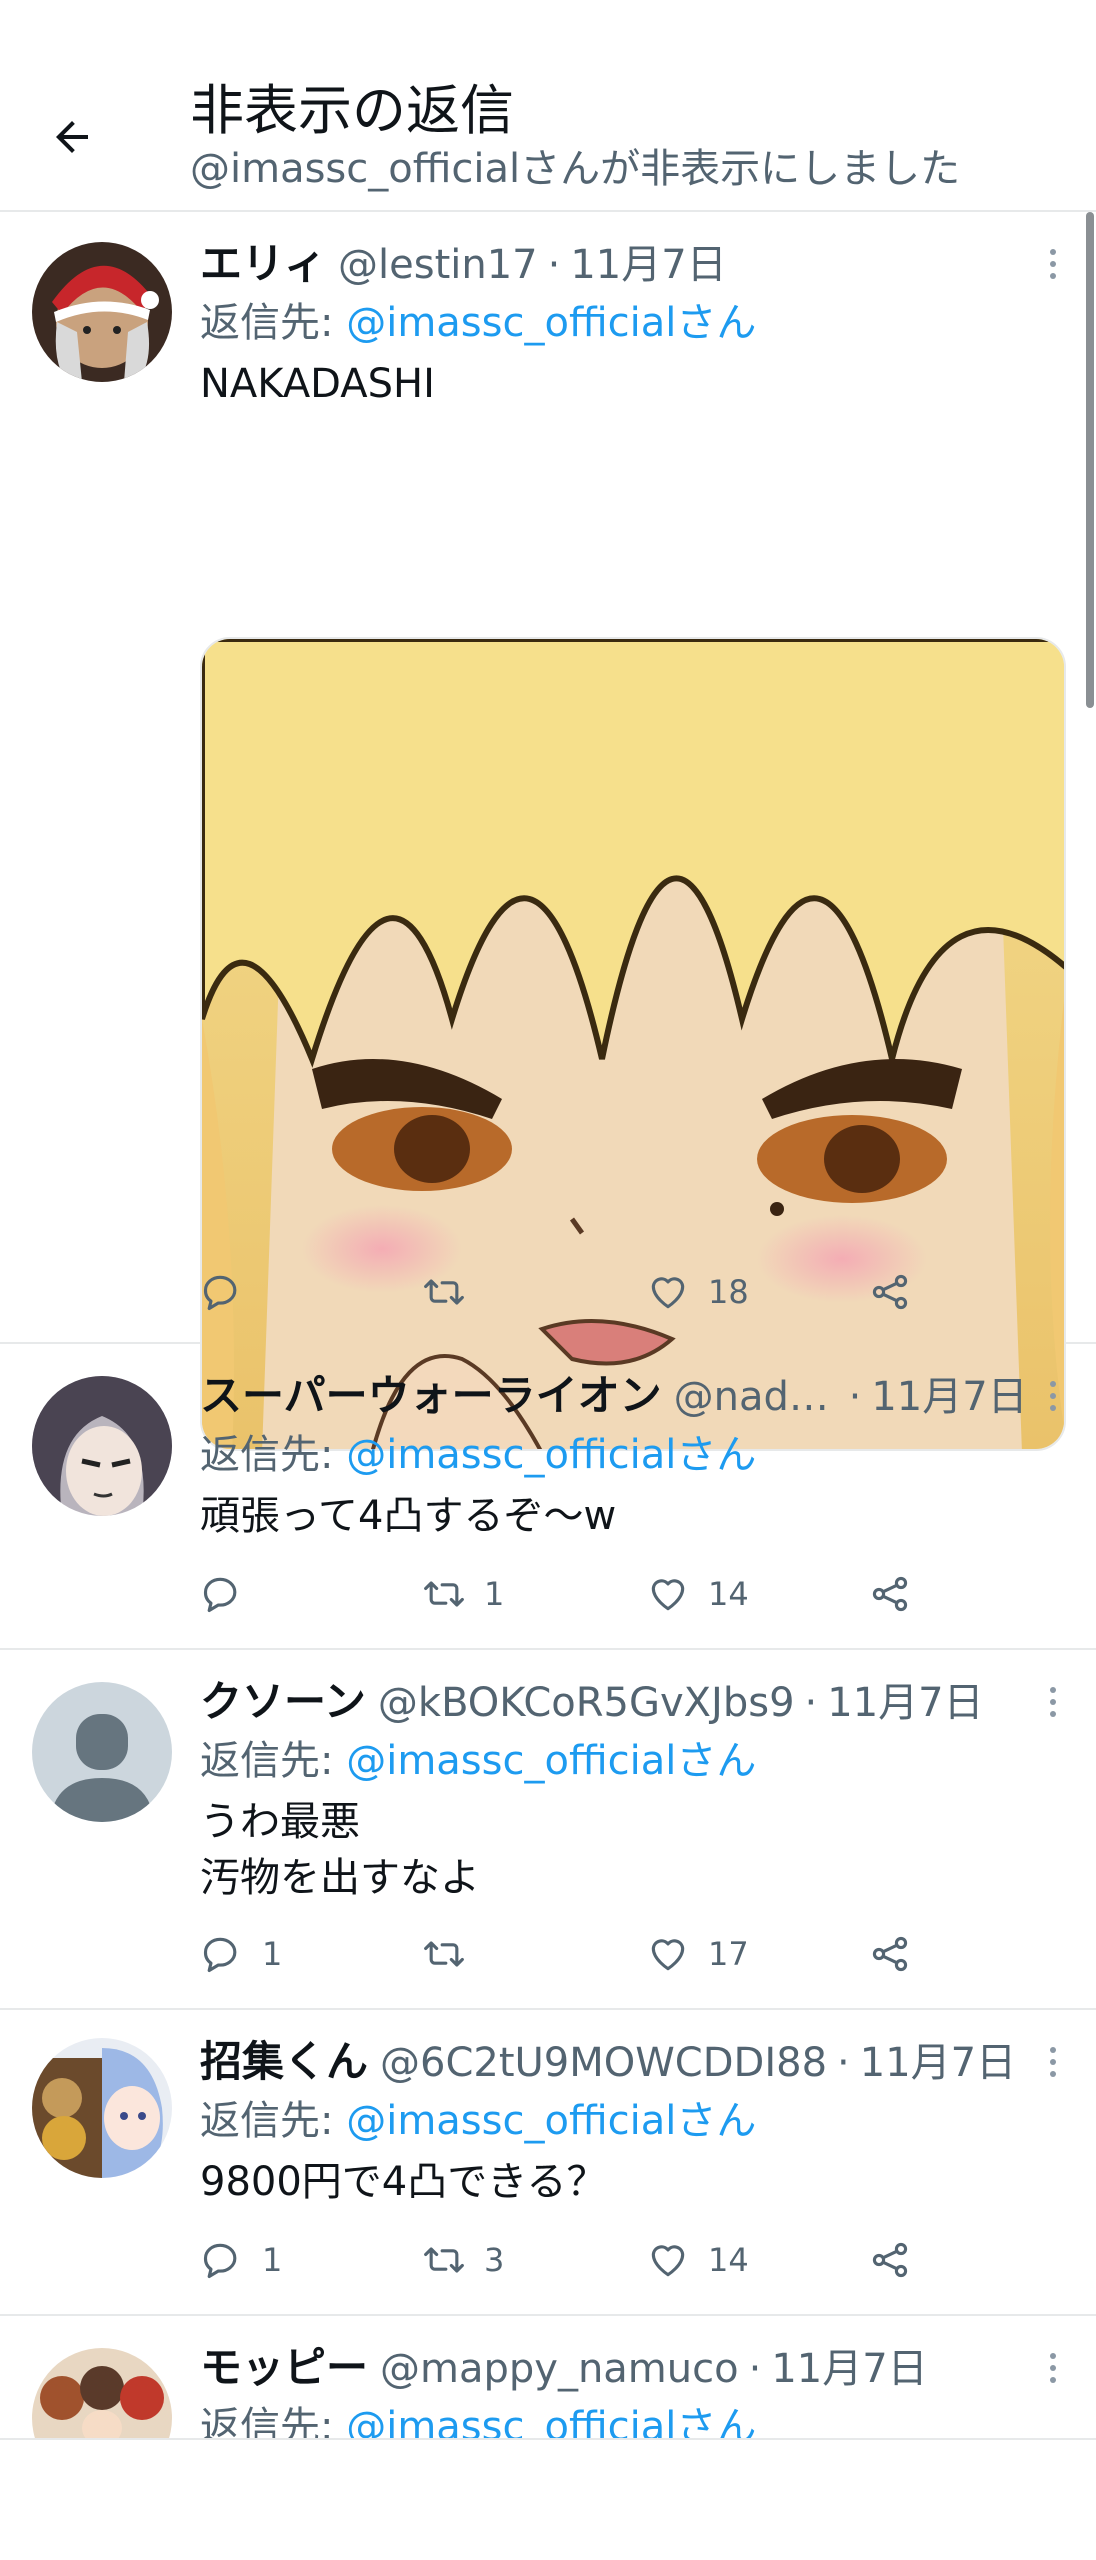 The image size is (1096, 2560). What do you see at coordinates (408, 1516) in the screenshot?
I see `tweet-text: 頑張って4凸するぞ～w` at bounding box center [408, 1516].